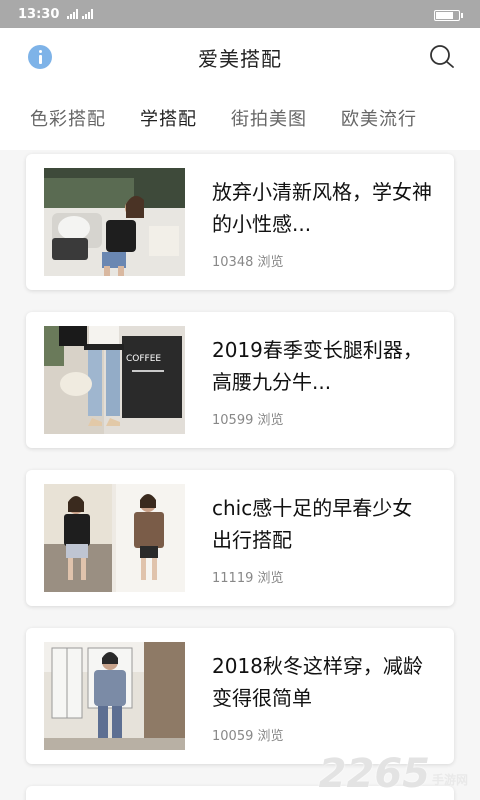 This screenshot has width=480, height=800. I want to click on status-time: 13:30, so click(39, 14).